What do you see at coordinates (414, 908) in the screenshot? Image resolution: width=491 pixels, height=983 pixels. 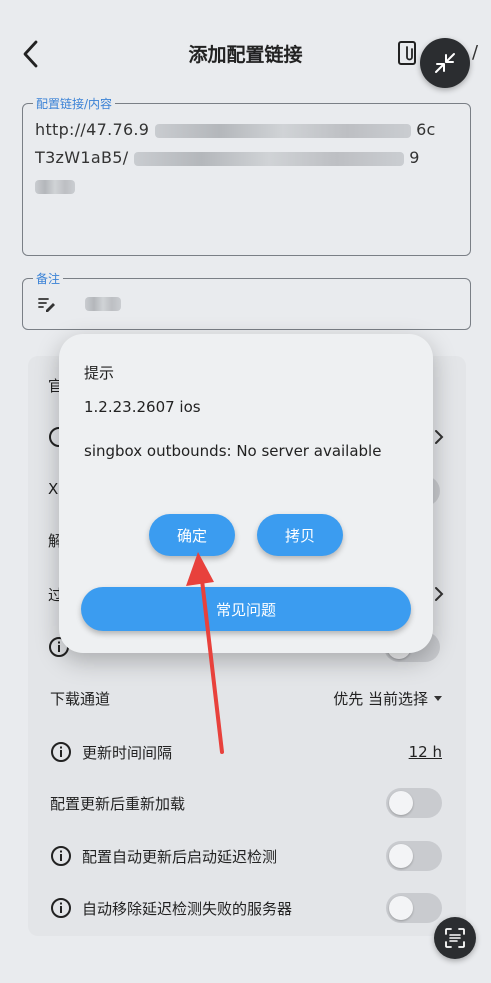 I see `remove-failed-servers-toggle` at bounding box center [414, 908].